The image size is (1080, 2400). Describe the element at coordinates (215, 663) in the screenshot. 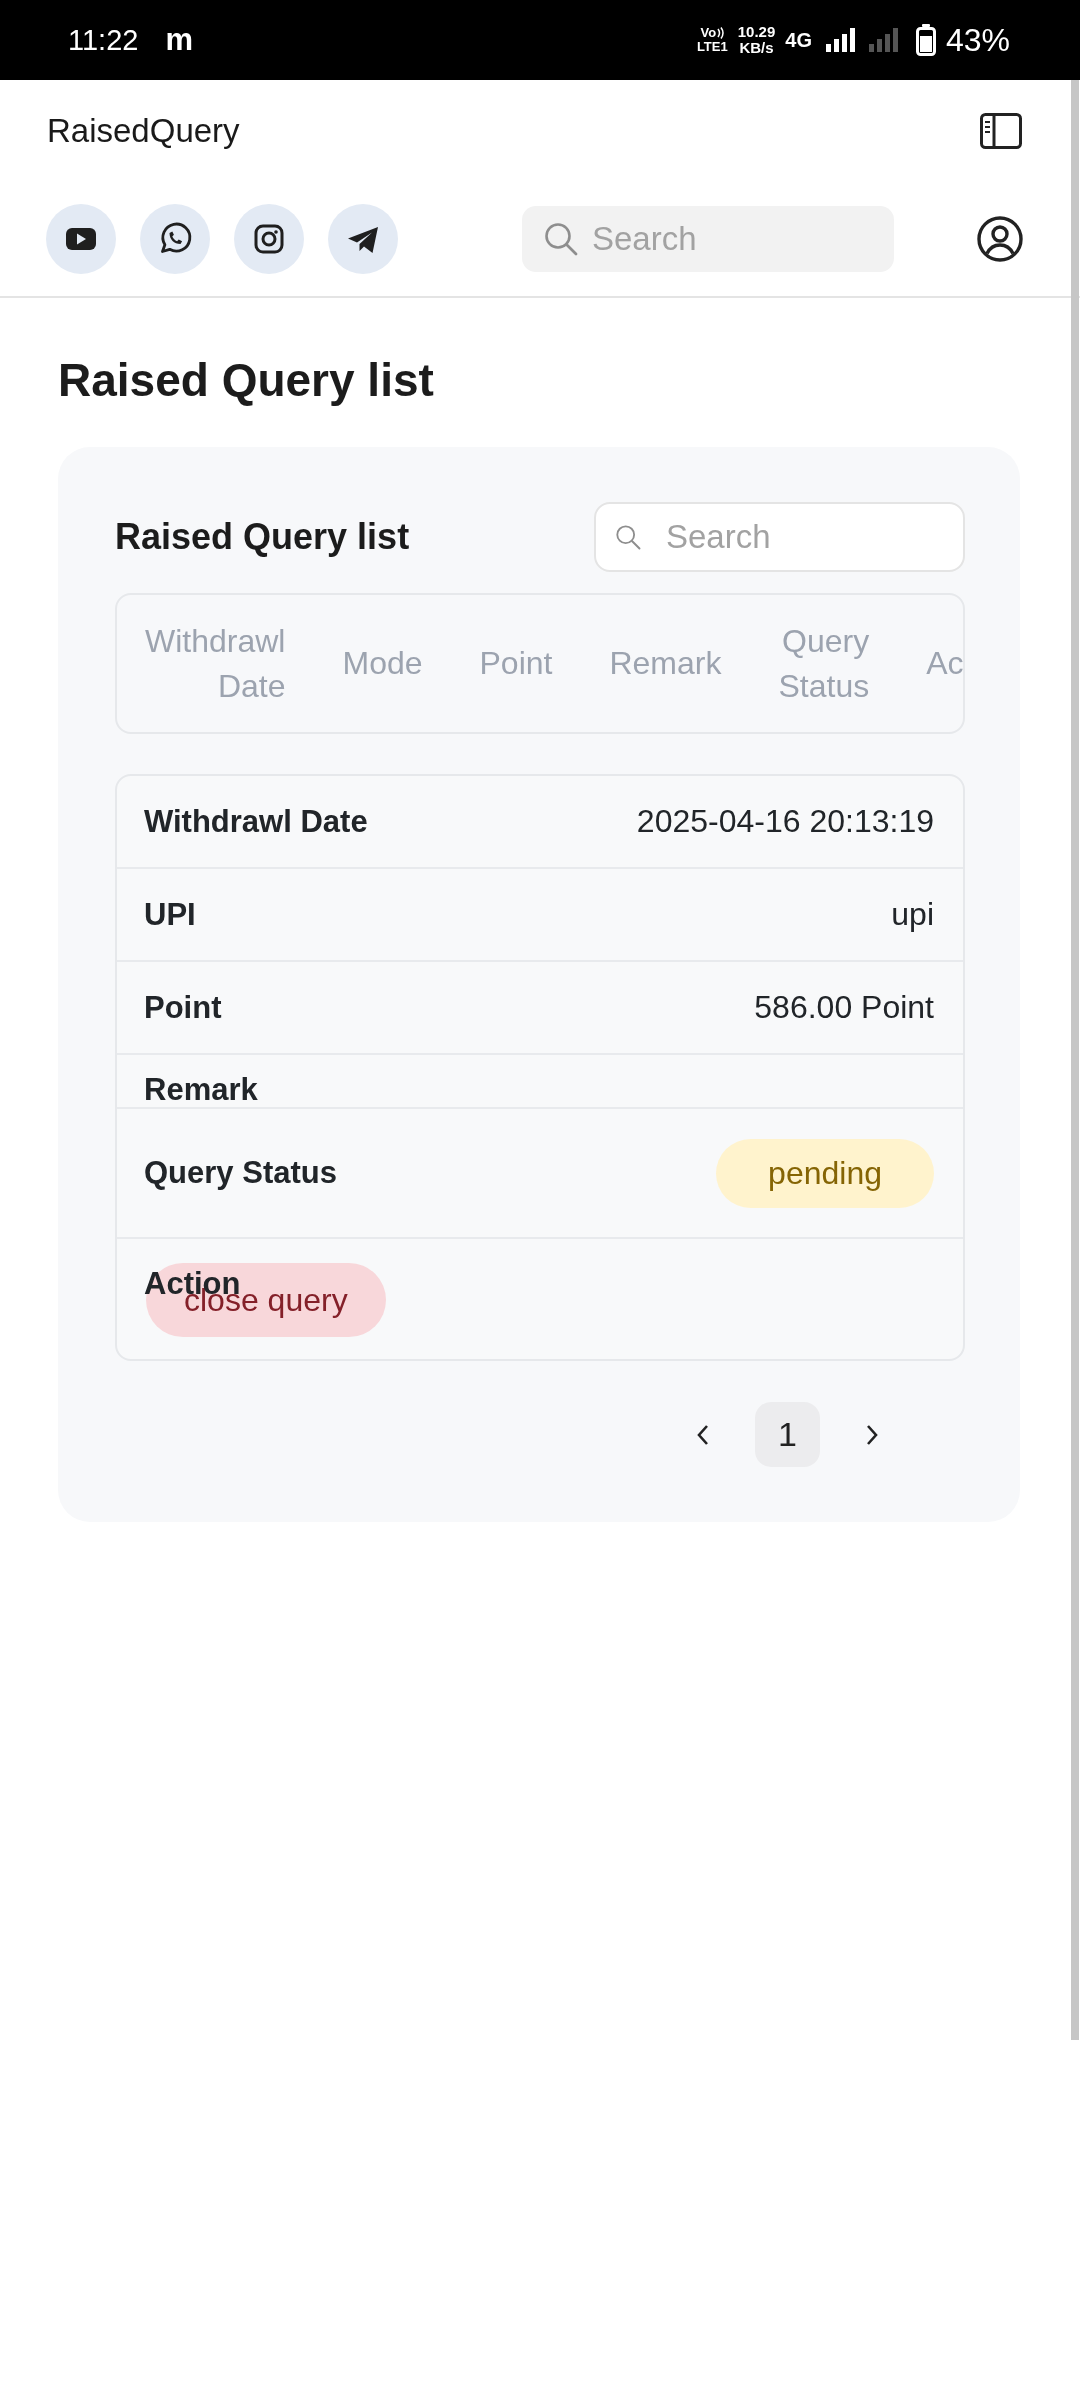

I see `column-header: Withdrawl Date` at that location.